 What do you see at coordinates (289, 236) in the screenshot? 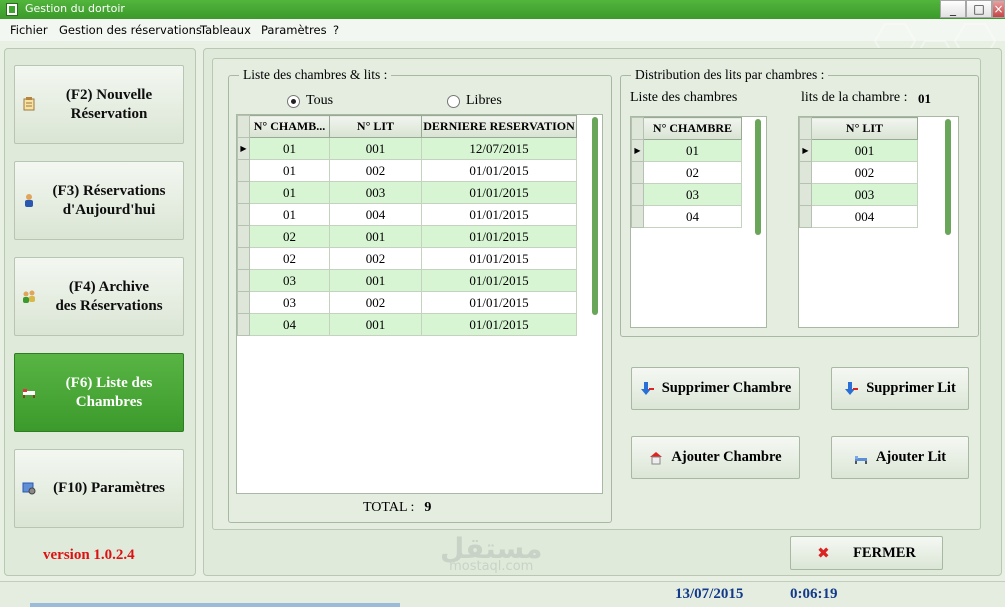
I see `cell-chambre: 02` at bounding box center [289, 236].